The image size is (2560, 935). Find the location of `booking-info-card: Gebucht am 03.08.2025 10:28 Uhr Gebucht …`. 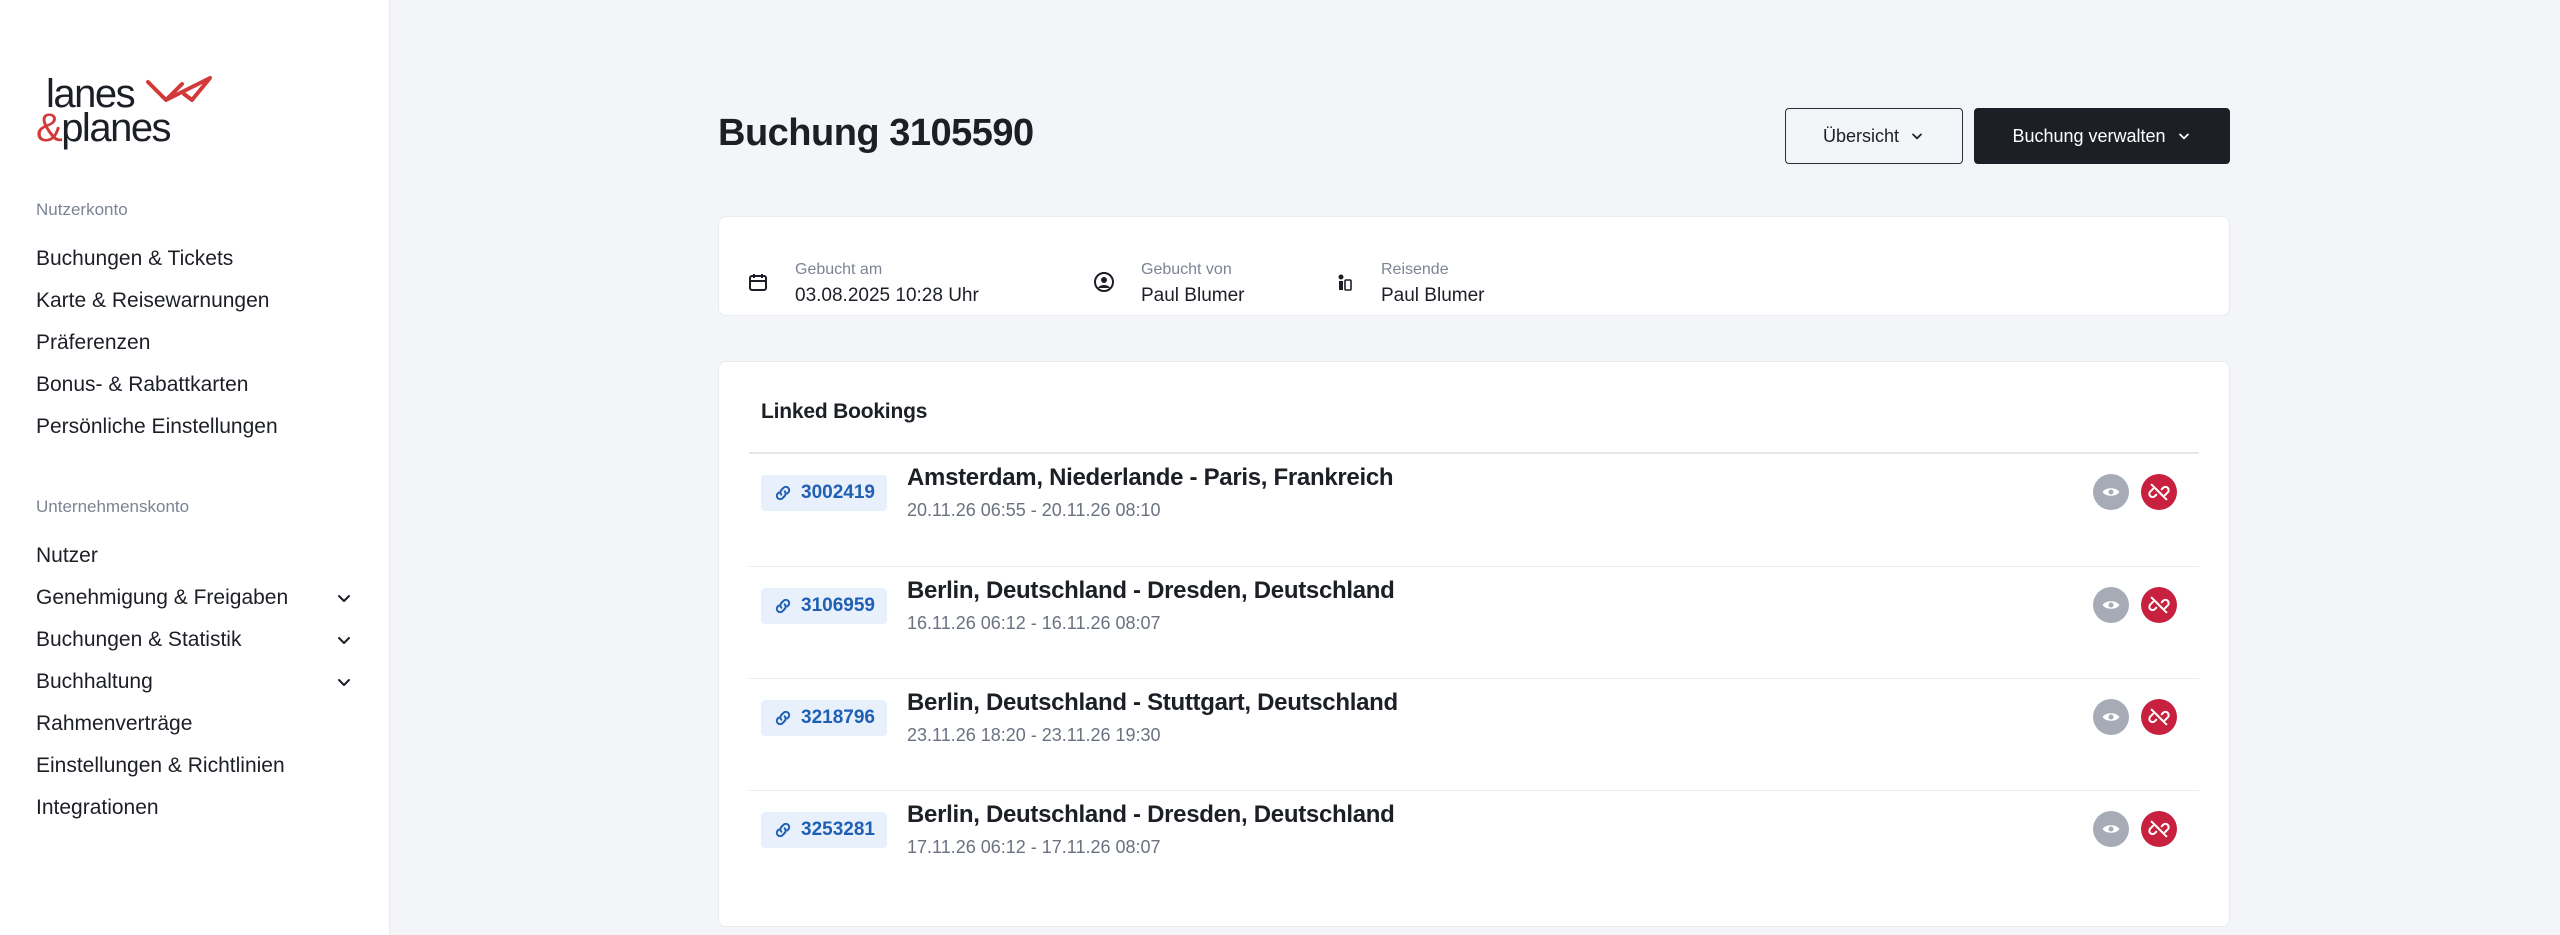

booking-info-card: Gebucht am 03.08.2025 10:28 Uhr Gebucht … is located at coordinates (1474, 266).